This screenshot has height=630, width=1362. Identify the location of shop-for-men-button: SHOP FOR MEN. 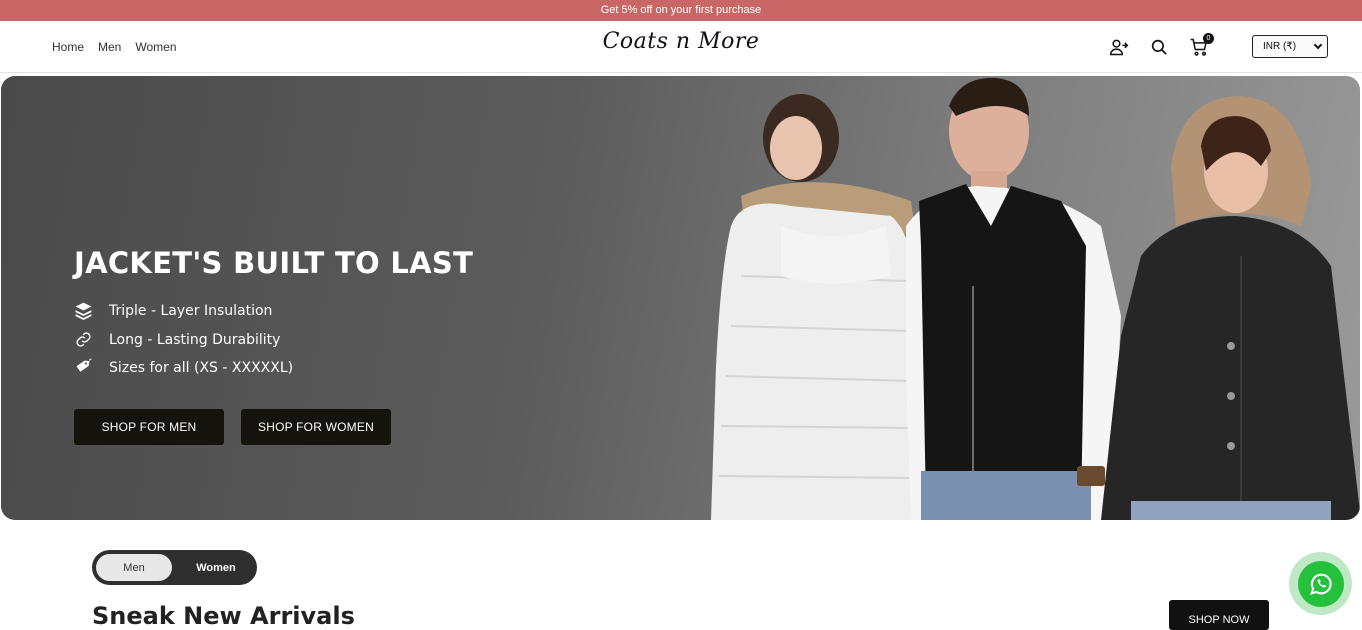
(149, 427).